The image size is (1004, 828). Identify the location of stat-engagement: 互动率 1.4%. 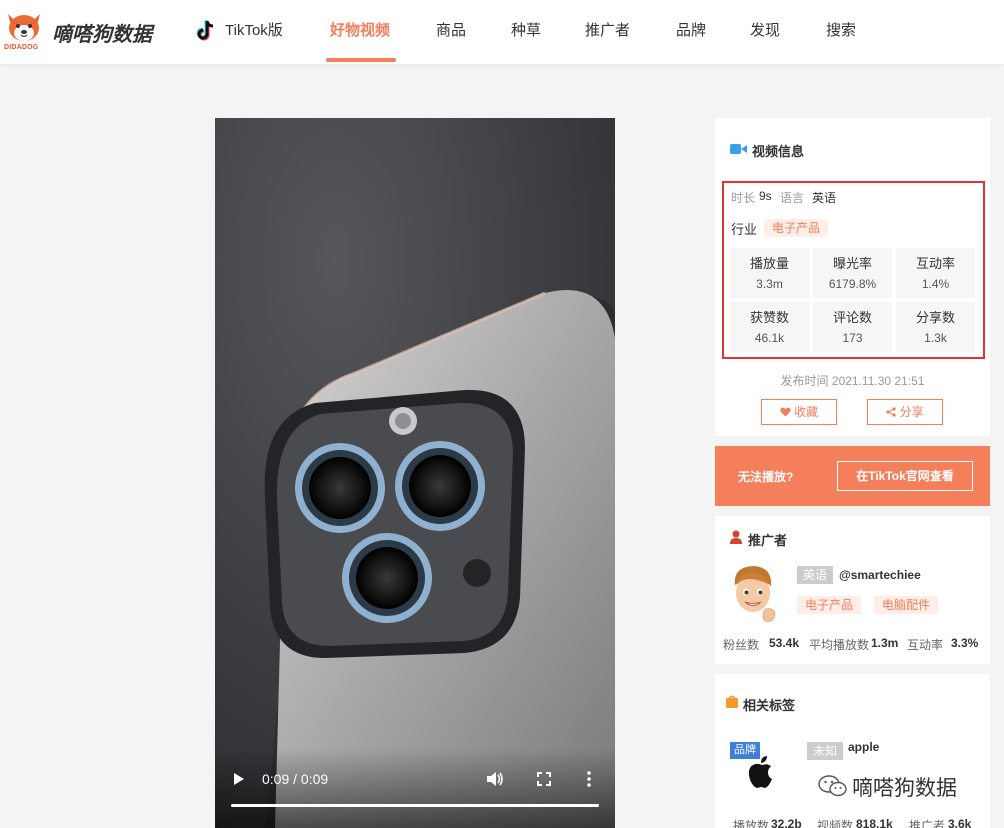
(935, 273).